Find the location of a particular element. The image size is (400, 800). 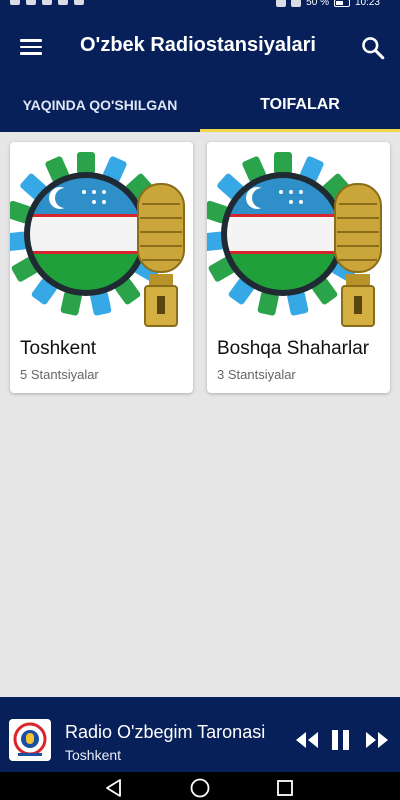

battery-icon is located at coordinates (341, 3).